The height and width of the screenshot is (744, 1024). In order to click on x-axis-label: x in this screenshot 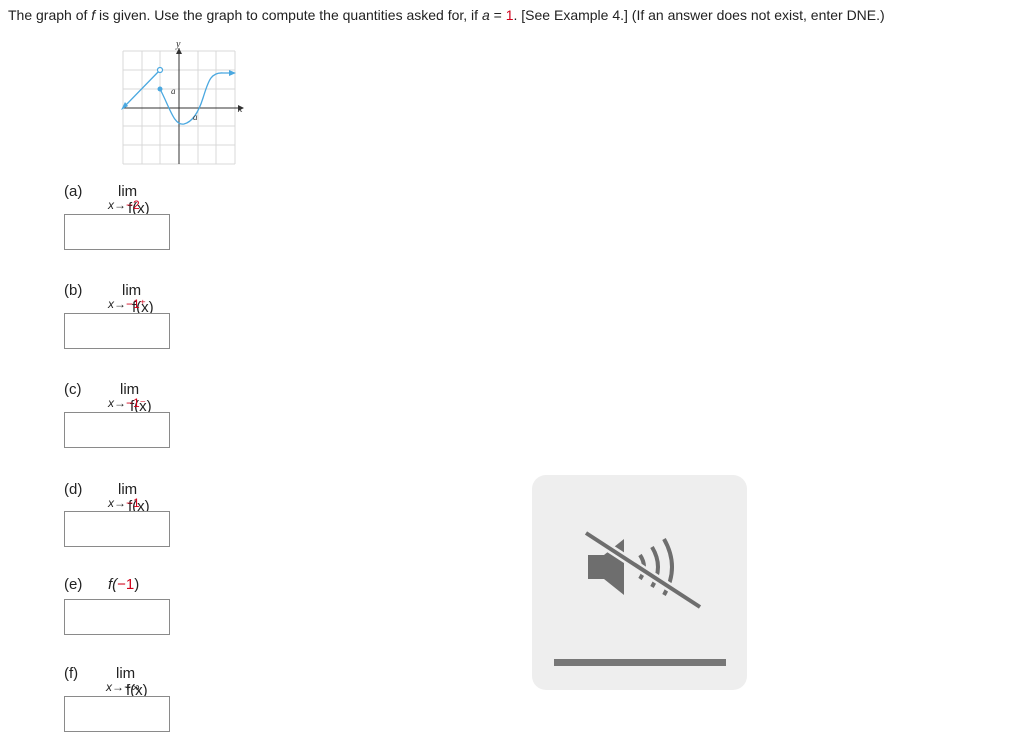, I will do `click(240, 109)`.